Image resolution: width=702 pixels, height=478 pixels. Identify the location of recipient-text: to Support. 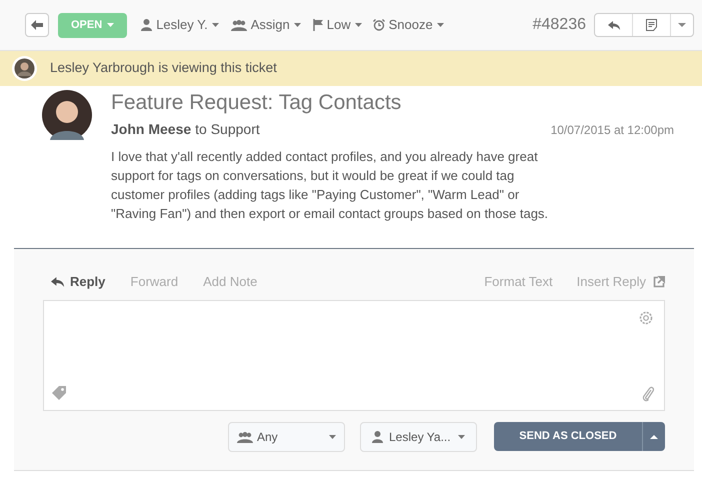
(227, 129).